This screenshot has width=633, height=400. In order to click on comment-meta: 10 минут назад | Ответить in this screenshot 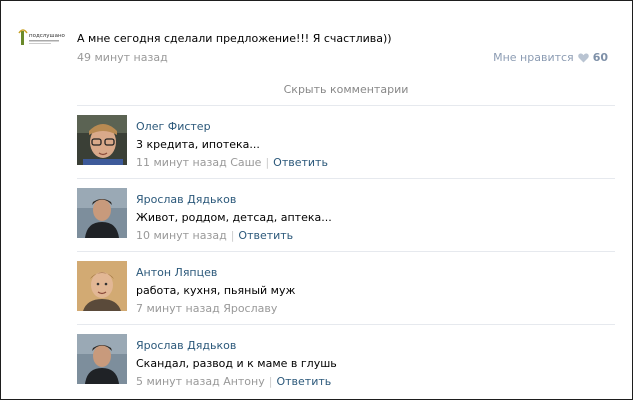, I will do `click(214, 235)`.